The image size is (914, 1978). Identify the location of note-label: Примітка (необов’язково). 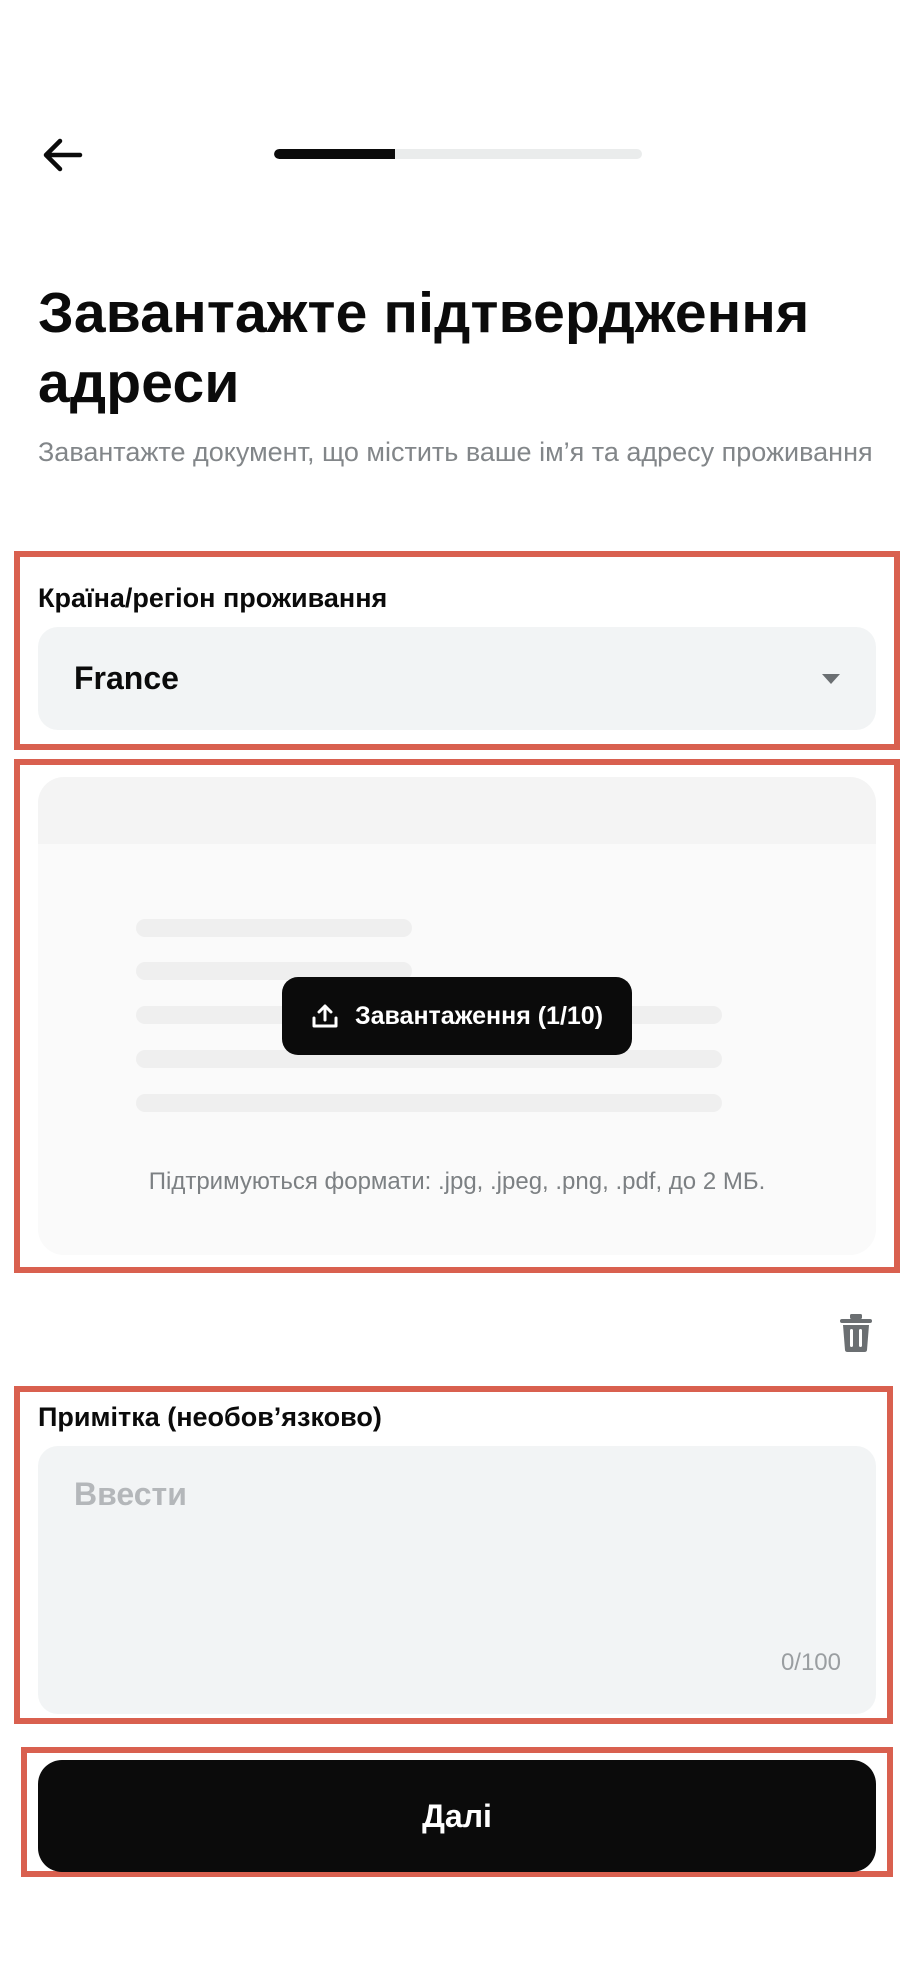
(210, 1417).